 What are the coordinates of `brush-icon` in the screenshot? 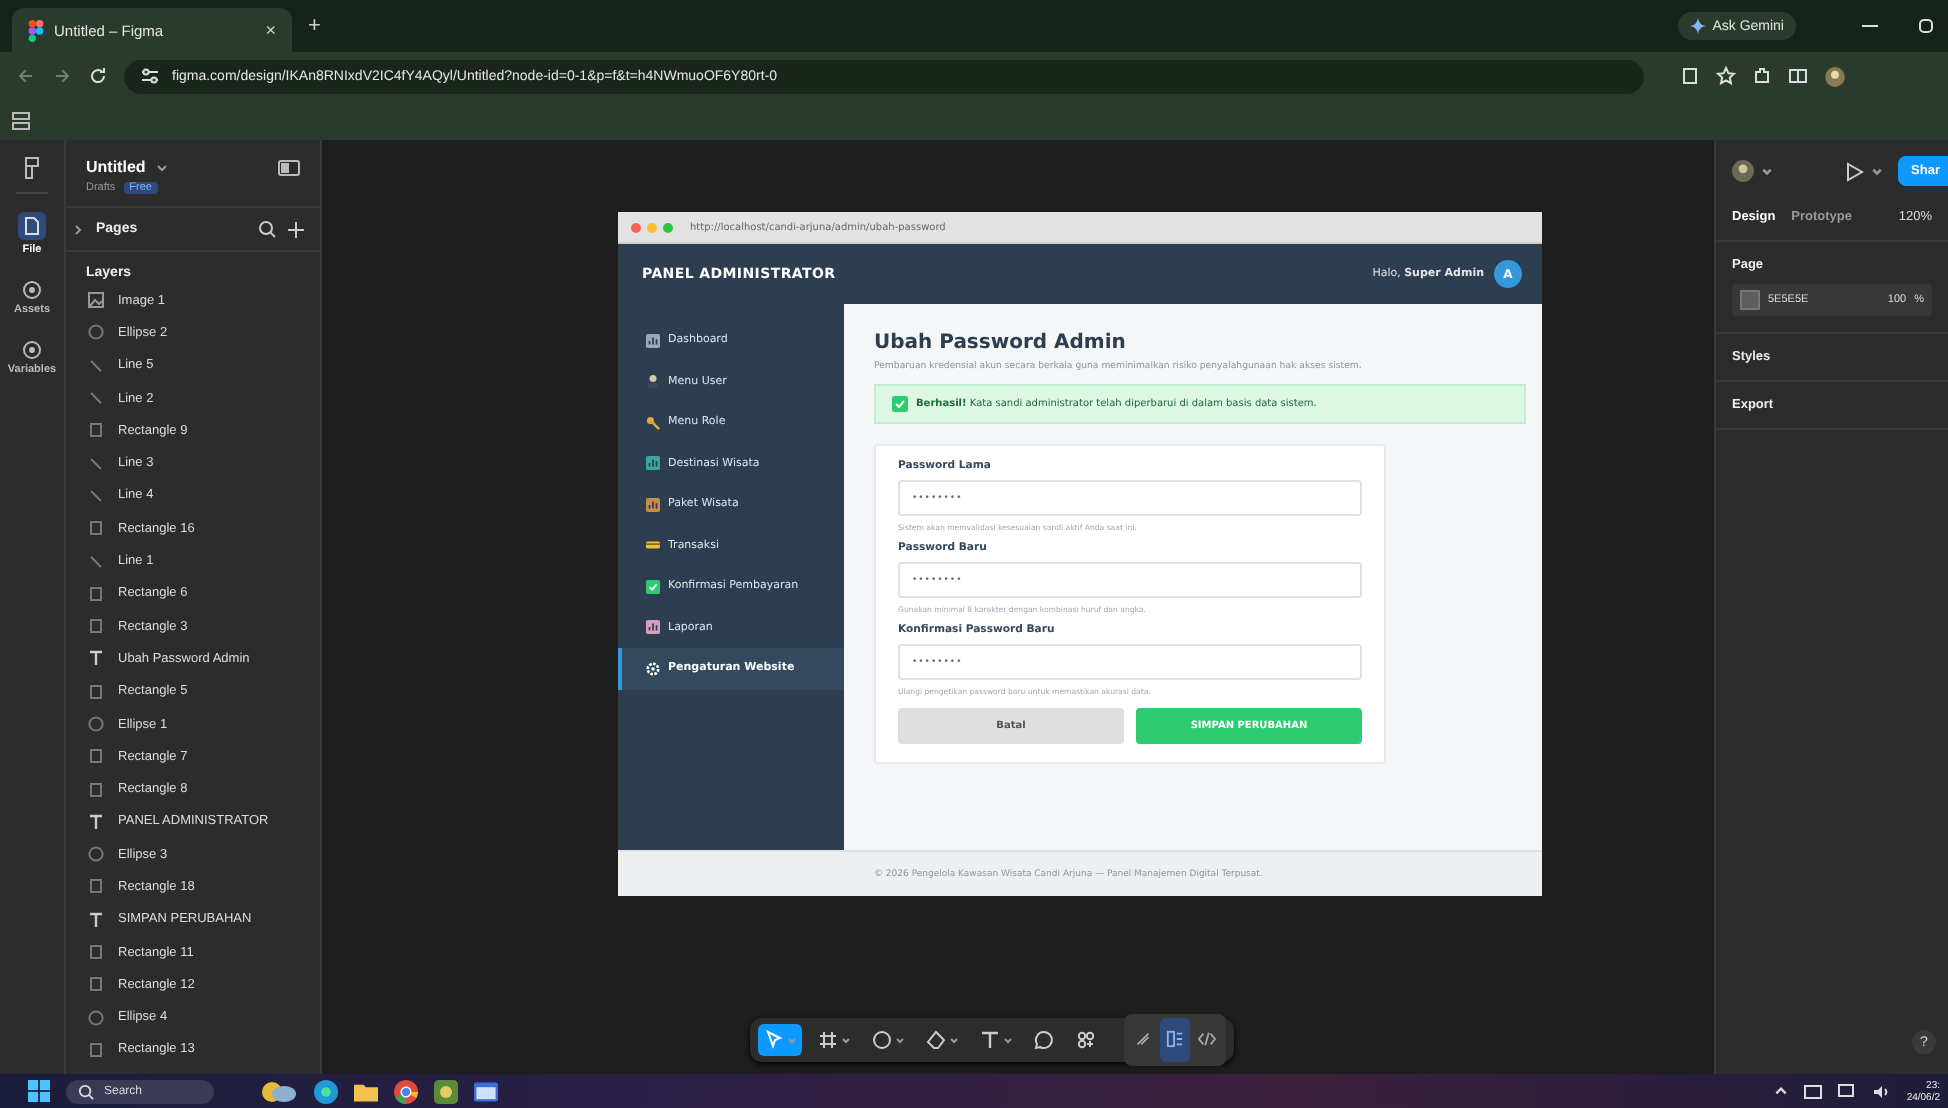 It's located at (1143, 1039).